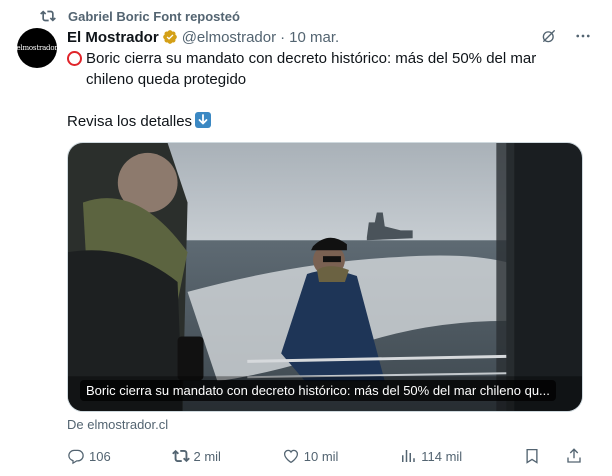 The height and width of the screenshot is (476, 612). Describe the element at coordinates (48, 16) in the screenshot. I see `repost-icon` at that location.